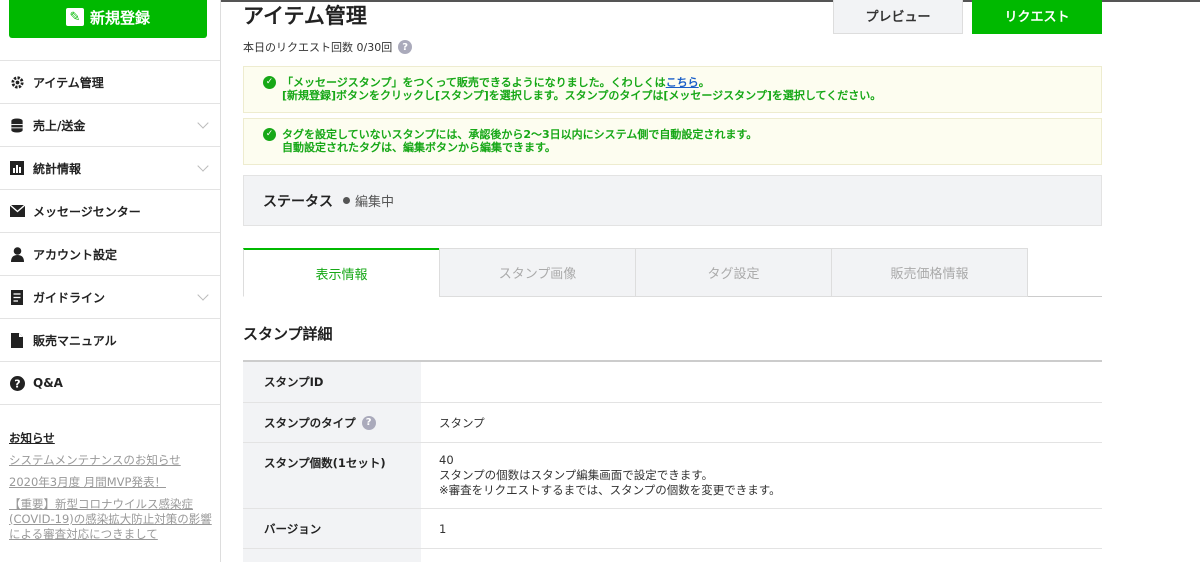 The width and height of the screenshot is (1200, 562). I want to click on gear-icon, so click(17, 82).